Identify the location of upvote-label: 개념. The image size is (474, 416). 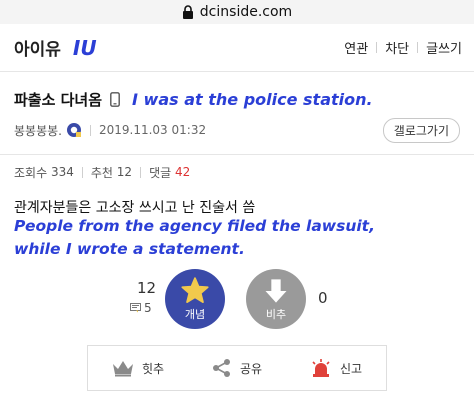
(195, 314).